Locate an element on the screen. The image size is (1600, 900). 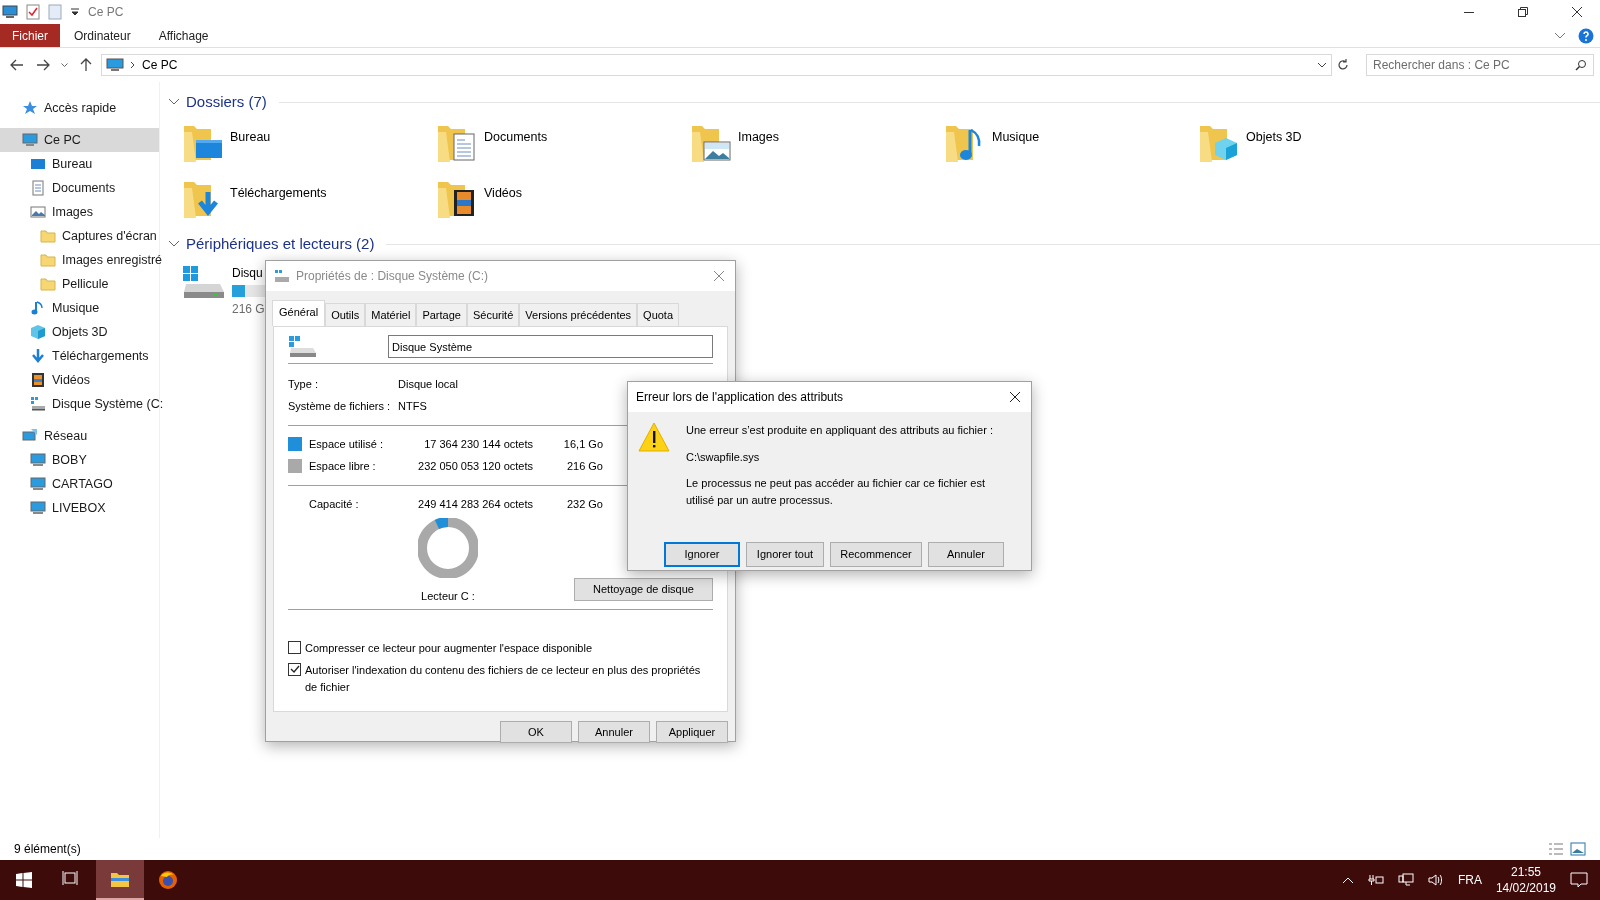
sidebar-item: Ce PC is located at coordinates (79, 140).